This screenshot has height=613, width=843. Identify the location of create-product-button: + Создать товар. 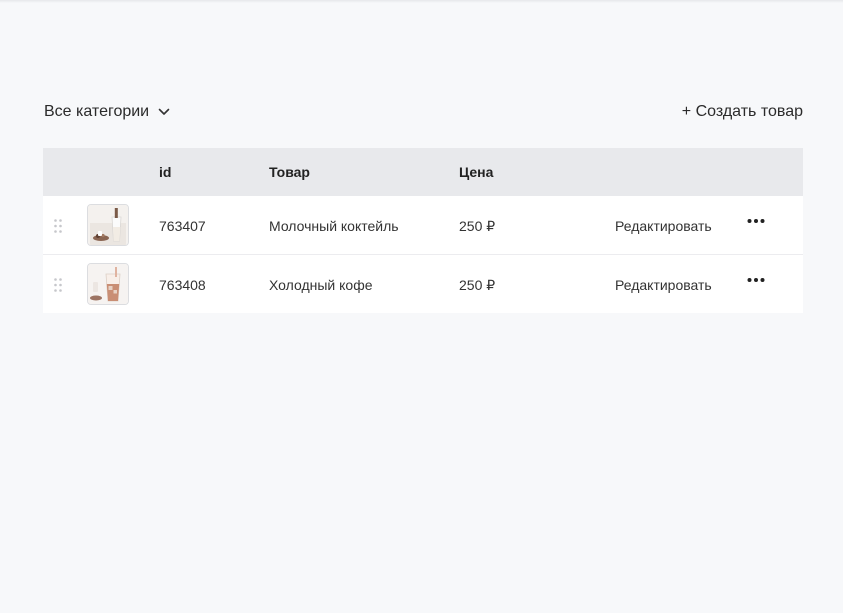
(742, 112).